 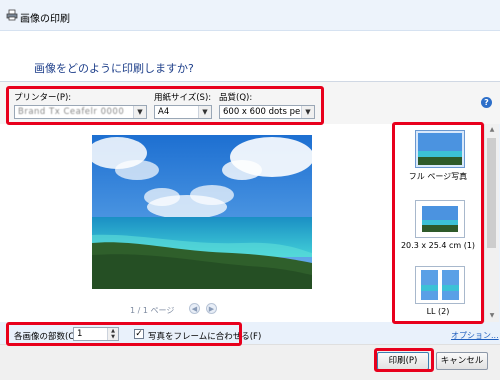 I want to click on layout-label: LL (2), so click(x=438, y=311).